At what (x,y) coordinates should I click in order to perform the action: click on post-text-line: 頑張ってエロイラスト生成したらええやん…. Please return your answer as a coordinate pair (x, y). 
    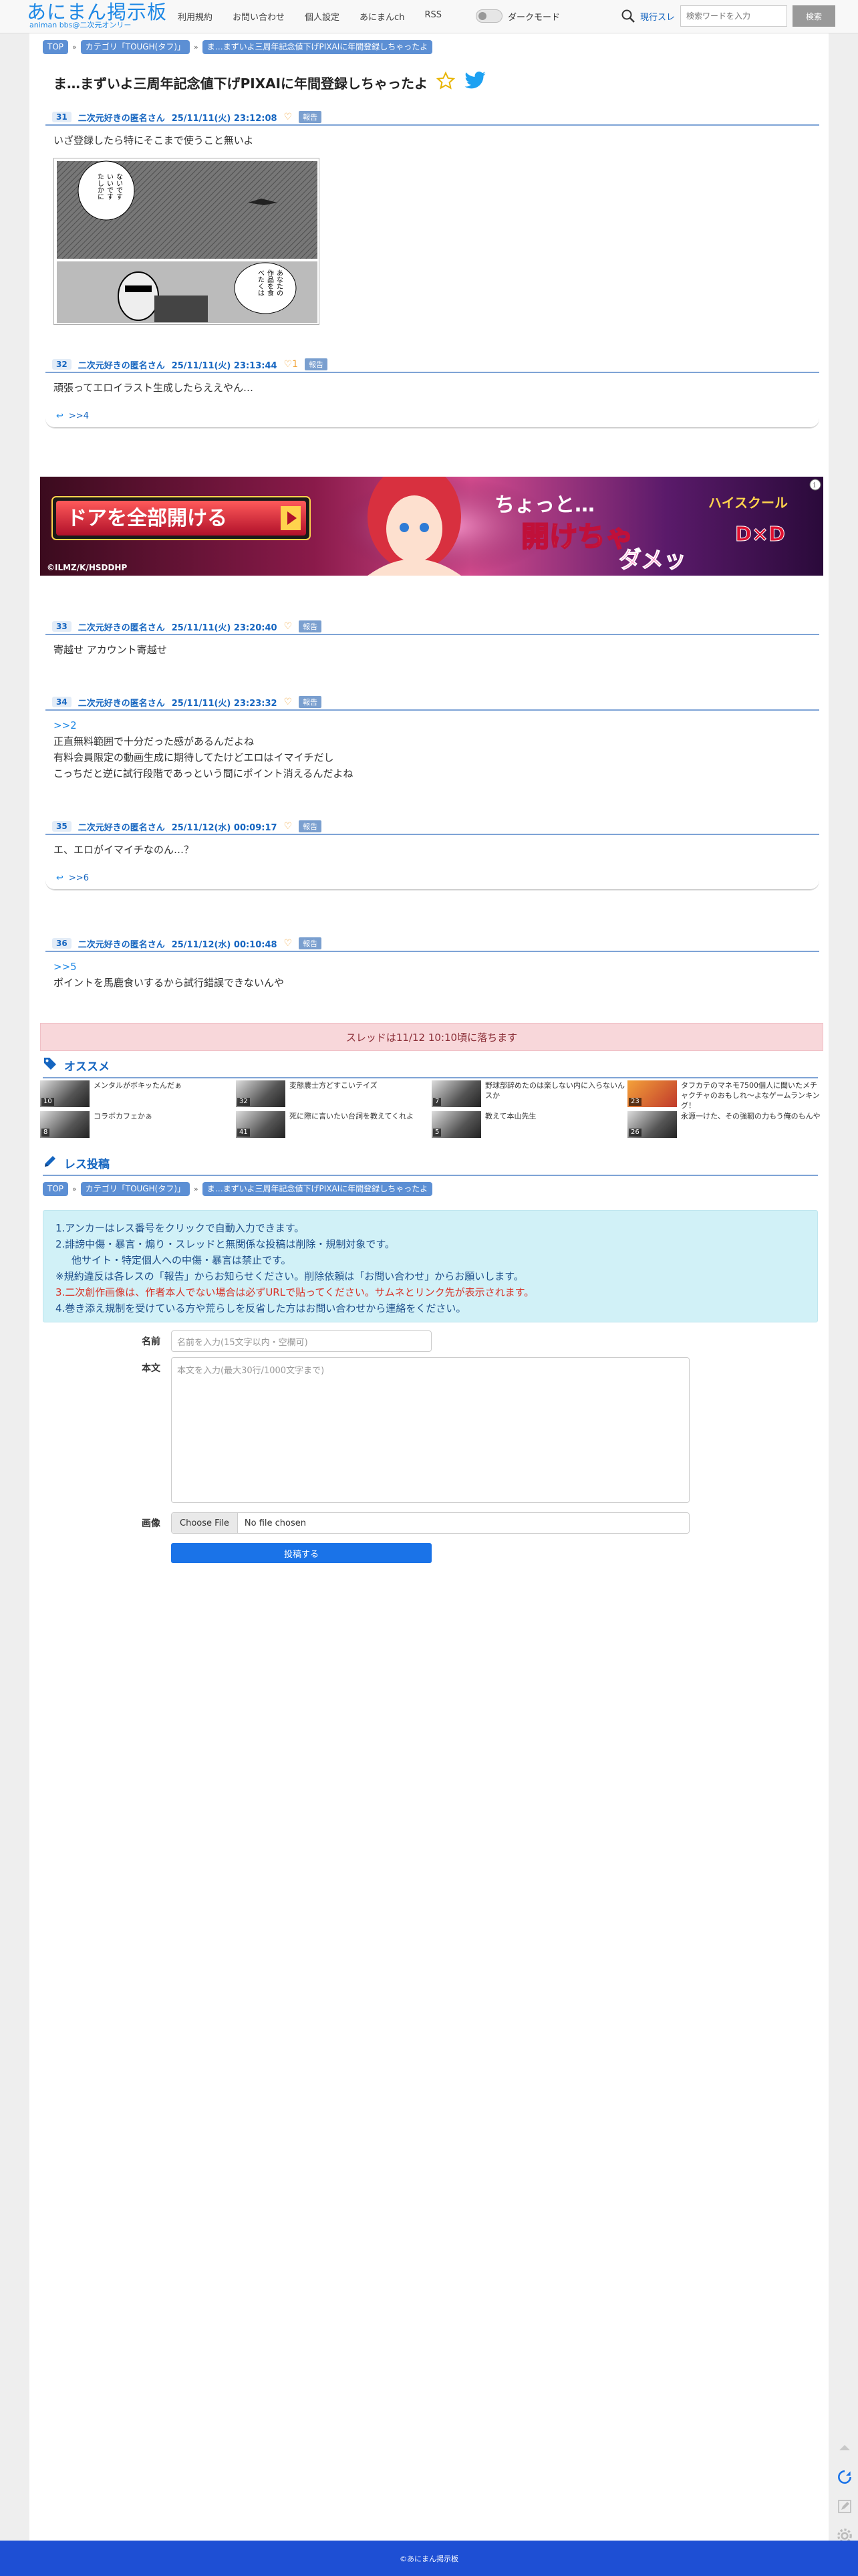
    Looking at the image, I should click on (153, 388).